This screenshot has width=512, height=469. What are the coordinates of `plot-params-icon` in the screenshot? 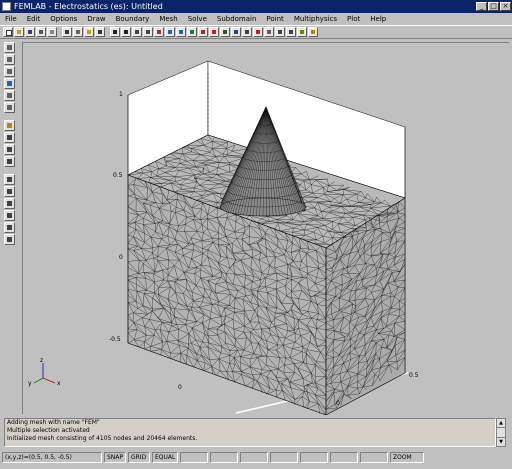 It's located at (247, 32).